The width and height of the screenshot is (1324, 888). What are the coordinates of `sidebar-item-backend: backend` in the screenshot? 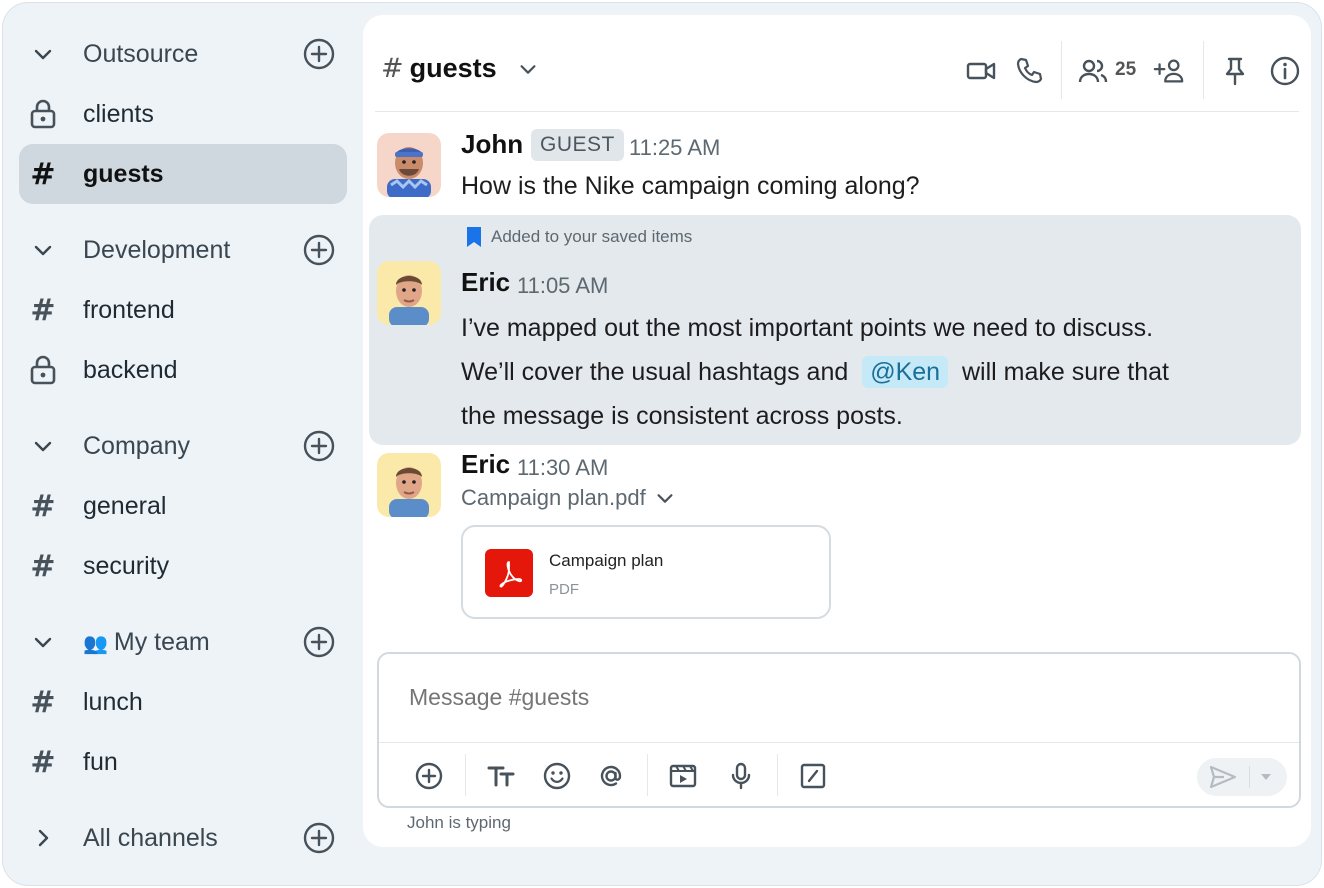 It's located at (183, 370).